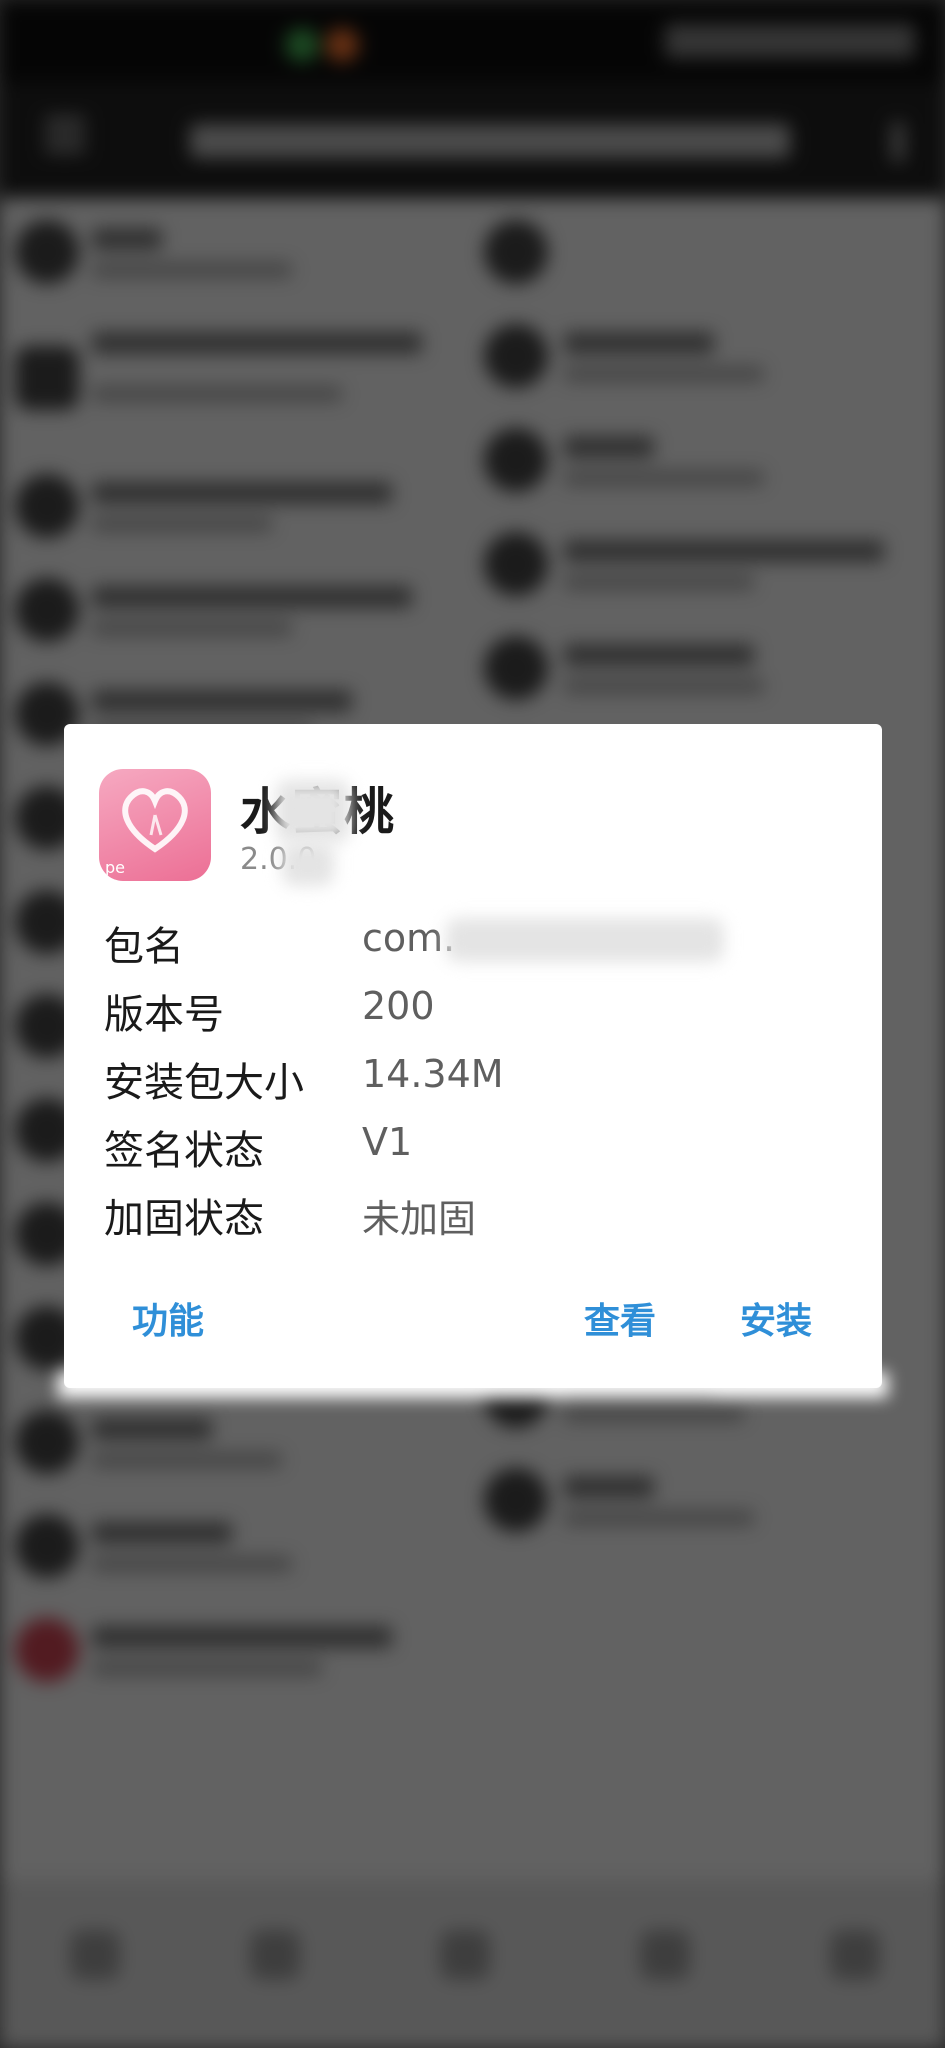  What do you see at coordinates (204, 1083) in the screenshot?
I see `info-label: 安装包大小` at bounding box center [204, 1083].